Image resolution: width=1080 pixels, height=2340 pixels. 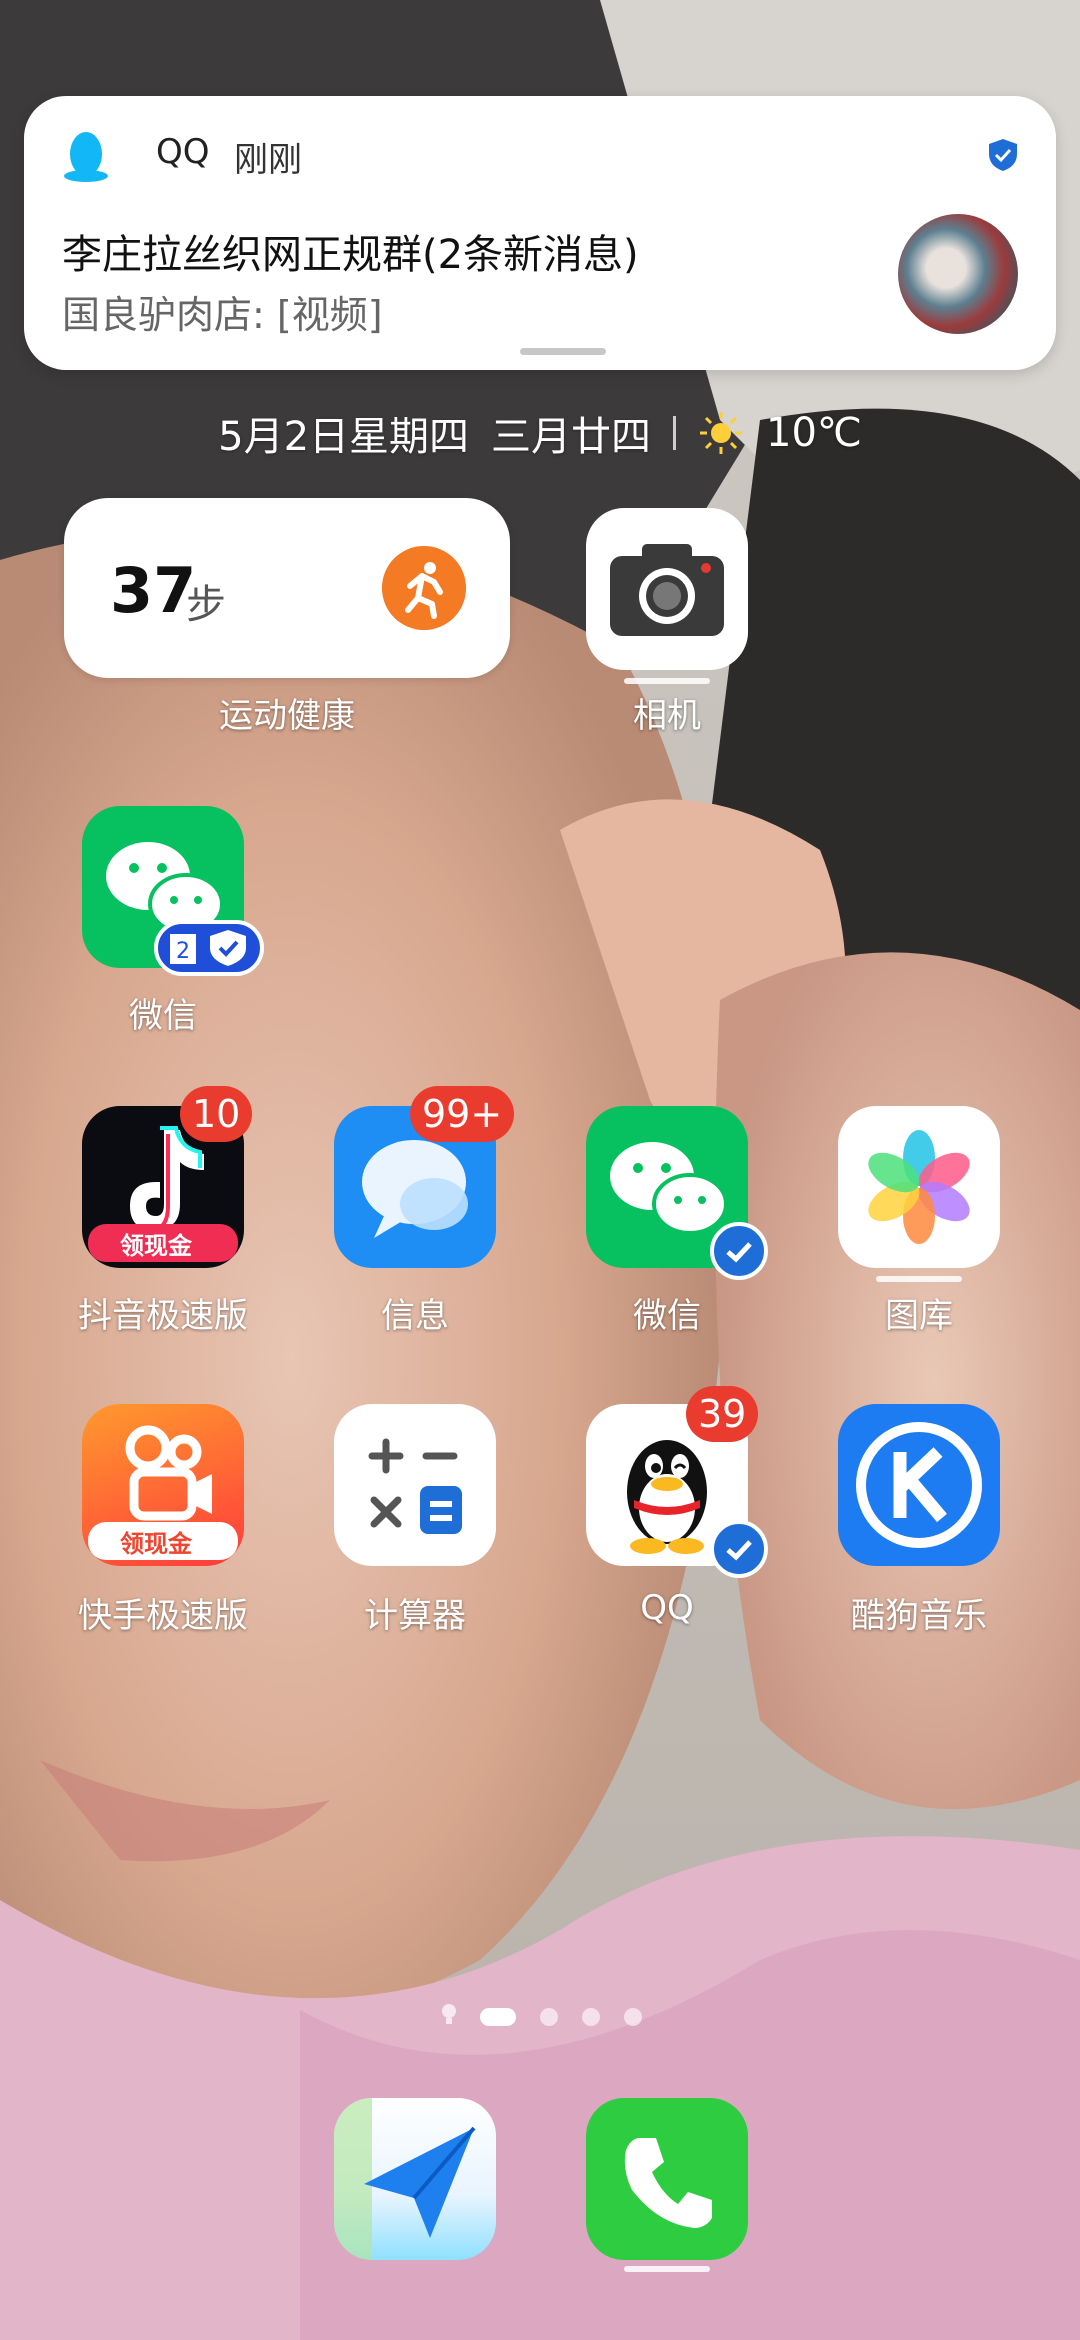 I want to click on phone-handset-icon, so click(x=668, y=2183).